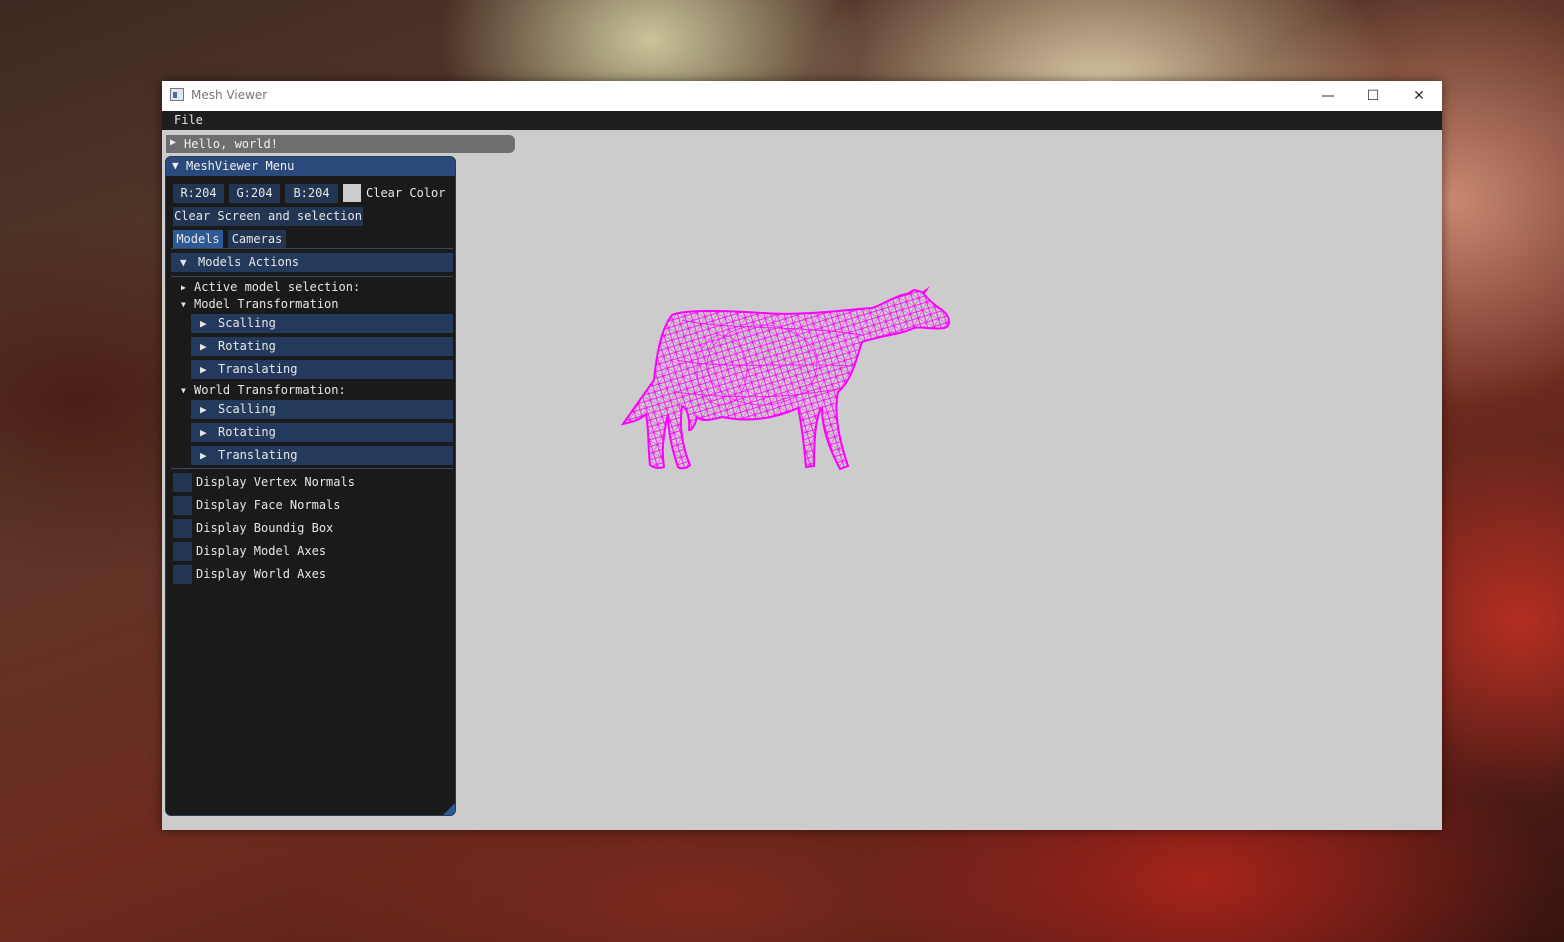  I want to click on world-axes-label: Display World Axes, so click(261, 574).